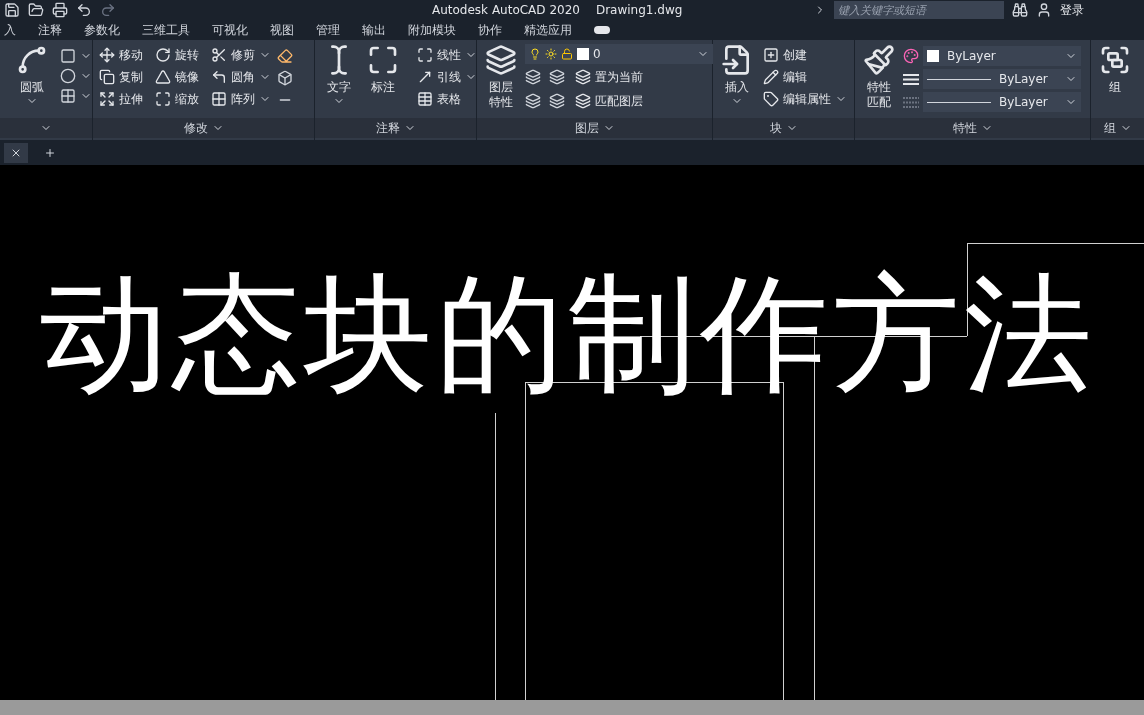  What do you see at coordinates (60, 10) in the screenshot?
I see `print-icon` at bounding box center [60, 10].